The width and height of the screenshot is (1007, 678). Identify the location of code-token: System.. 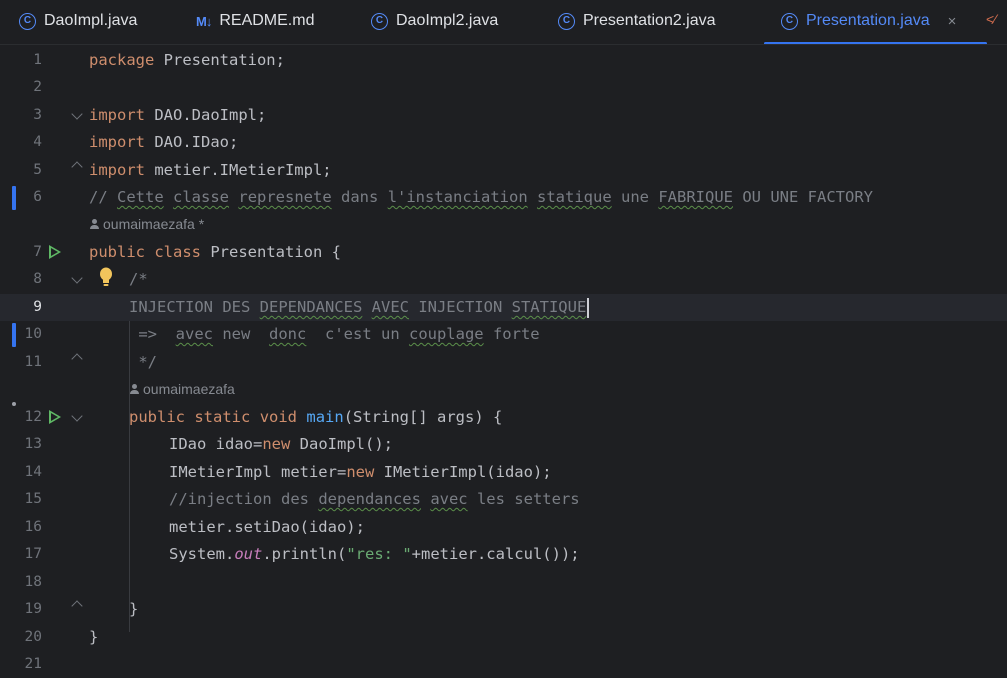
(202, 554).